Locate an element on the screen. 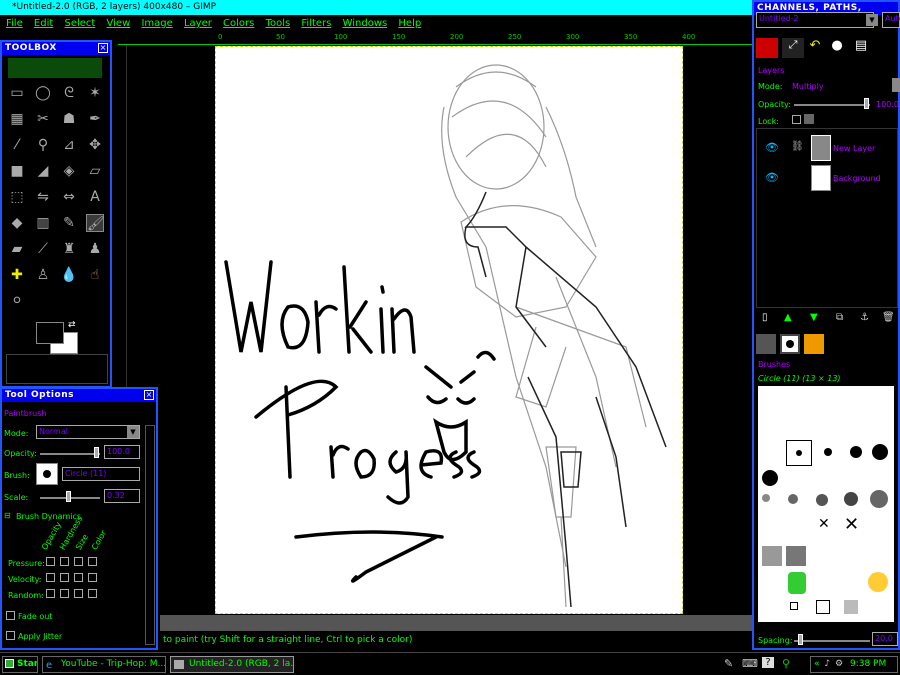 The image size is (900, 675). menu-file: File is located at coordinates (14, 23).